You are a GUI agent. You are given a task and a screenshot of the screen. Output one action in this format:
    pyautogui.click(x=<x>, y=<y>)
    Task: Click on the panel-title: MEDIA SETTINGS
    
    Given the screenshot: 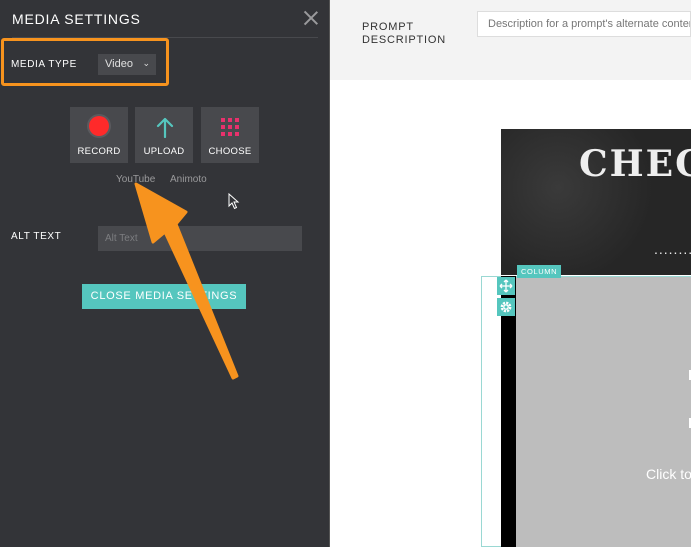 What is the action you would take?
    pyautogui.click(x=76, y=19)
    